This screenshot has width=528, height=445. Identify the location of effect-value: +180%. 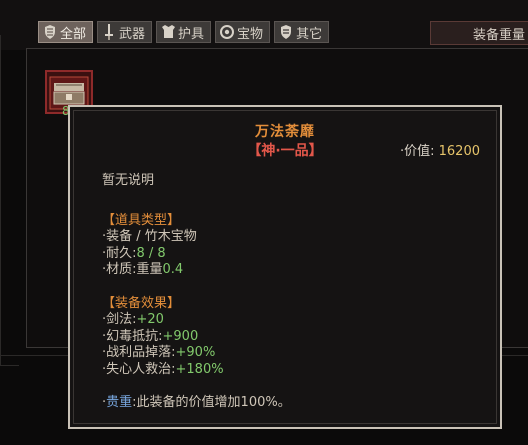
(199, 369).